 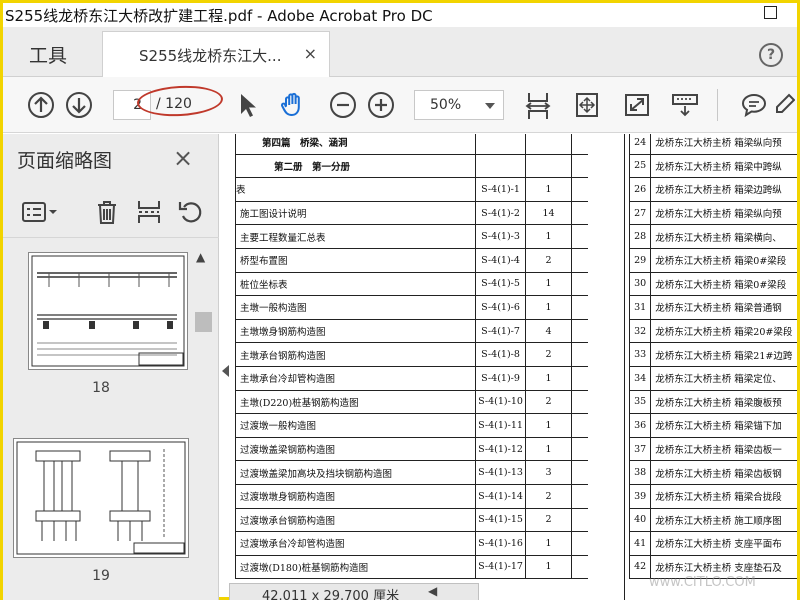 I want to click on delete-page-icon, so click(x=107, y=212).